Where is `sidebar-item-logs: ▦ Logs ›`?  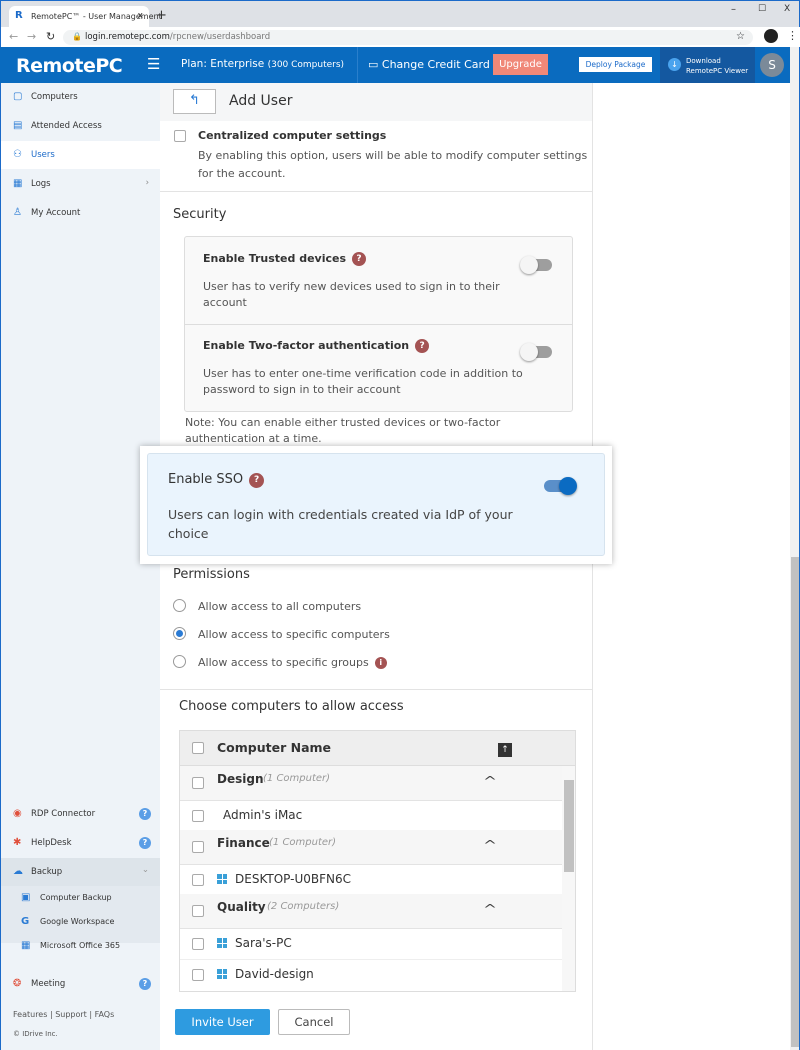 sidebar-item-logs: ▦ Logs › is located at coordinates (81, 184).